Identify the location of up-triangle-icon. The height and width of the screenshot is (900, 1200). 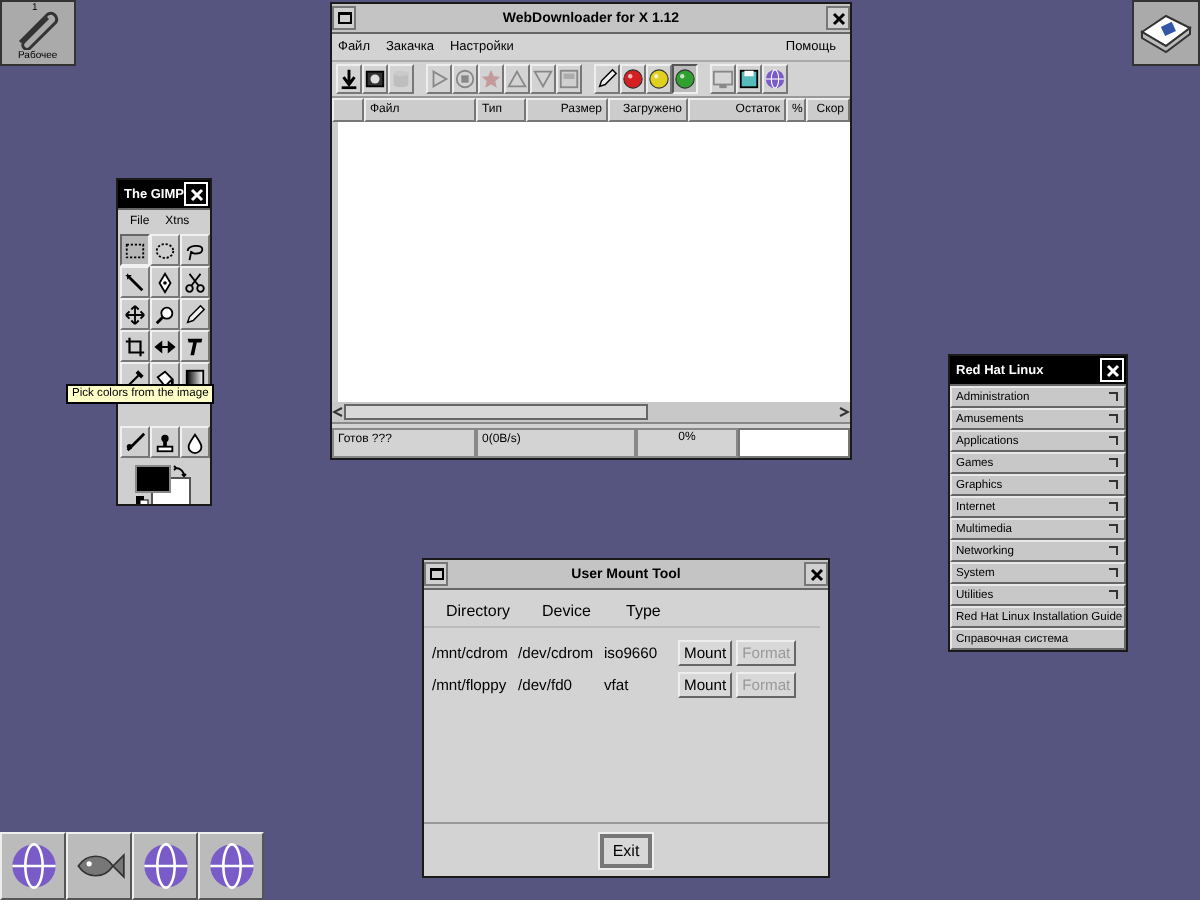
(517, 79).